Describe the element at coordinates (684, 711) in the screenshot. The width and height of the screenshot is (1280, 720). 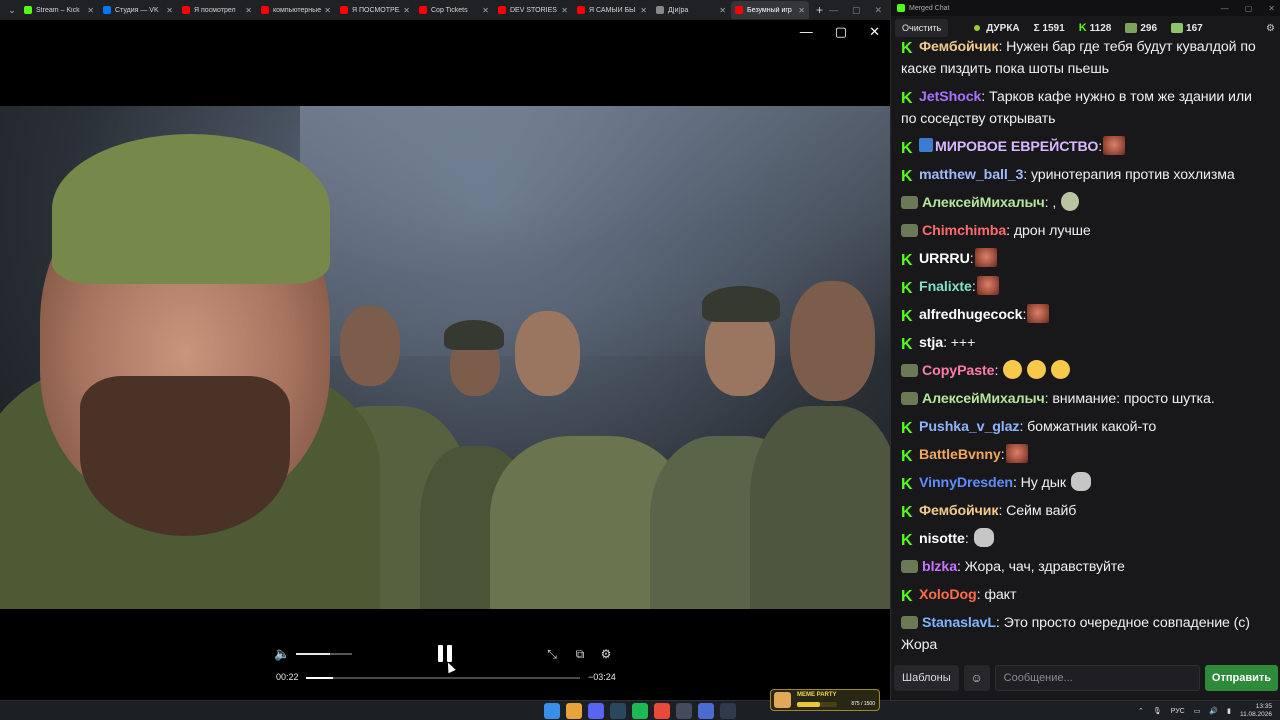
I see `obs-icon` at that location.